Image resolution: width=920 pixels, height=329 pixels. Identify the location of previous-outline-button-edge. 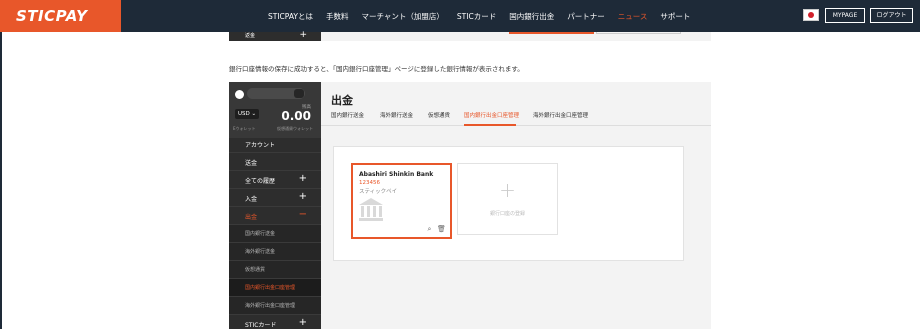
(638, 33).